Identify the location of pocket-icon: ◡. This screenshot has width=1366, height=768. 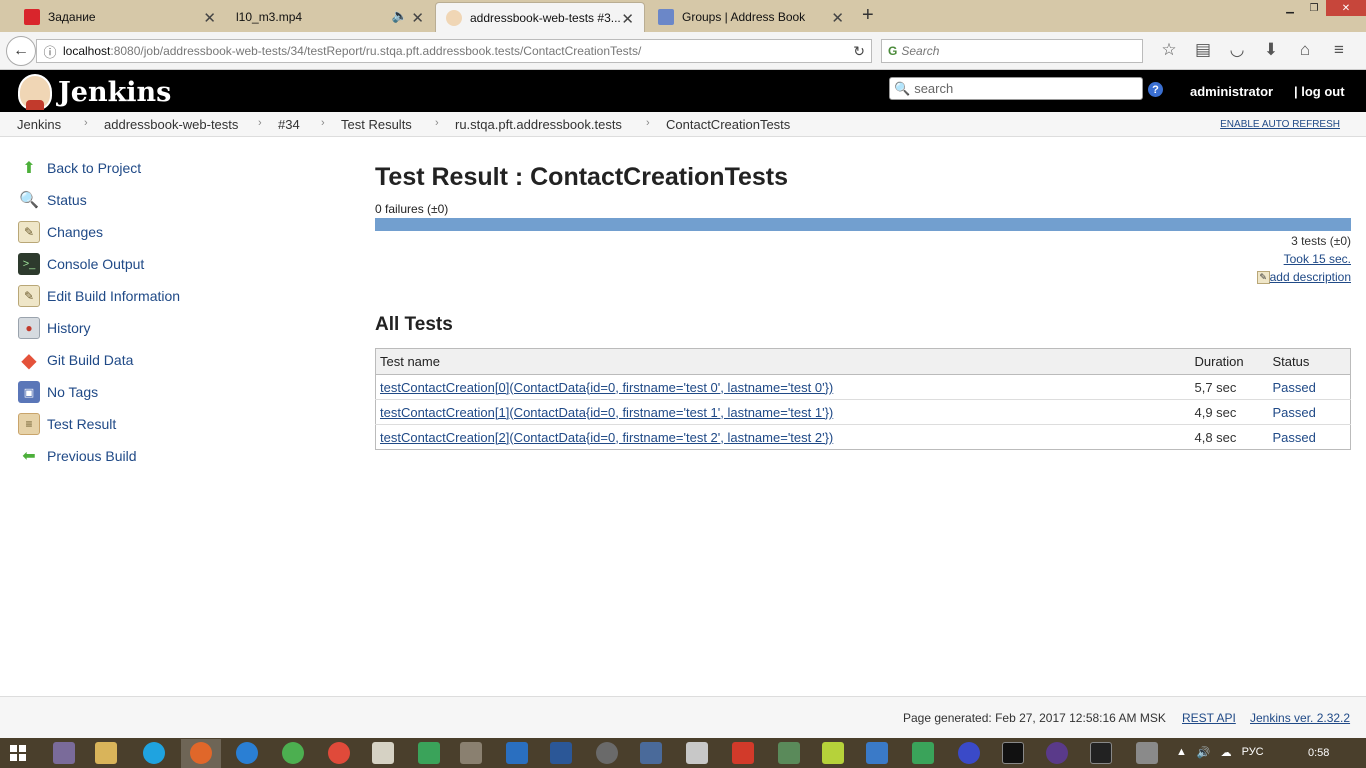
(1237, 50).